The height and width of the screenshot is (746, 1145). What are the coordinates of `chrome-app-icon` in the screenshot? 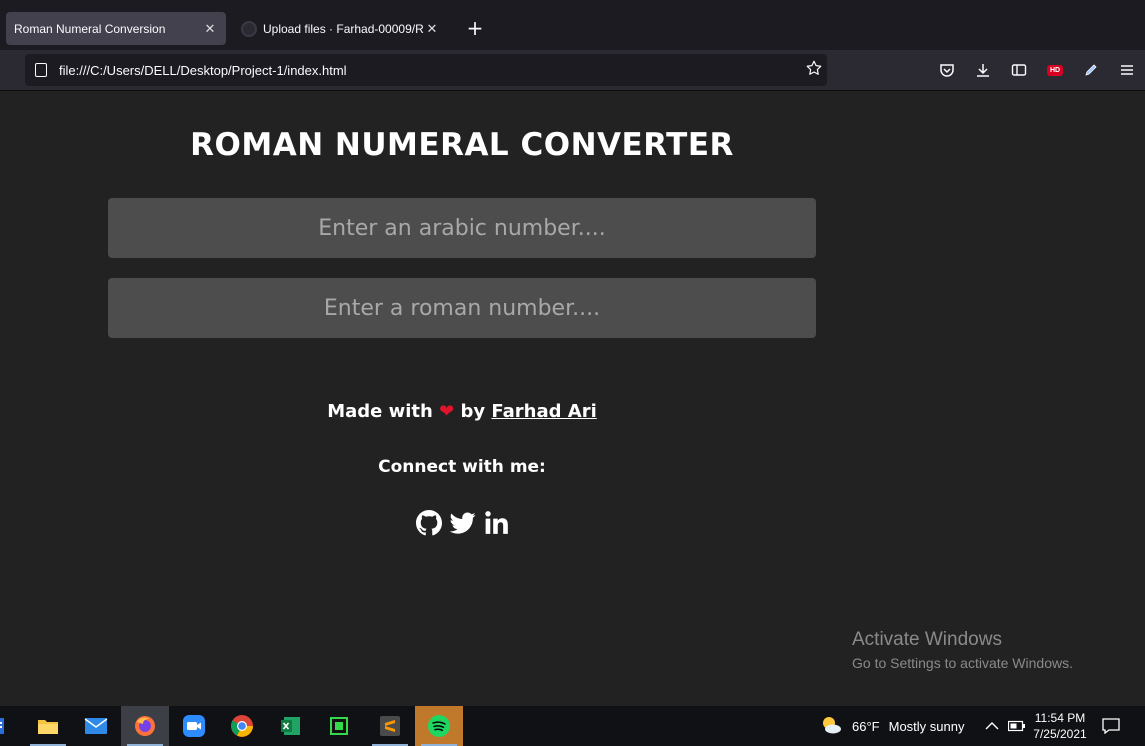 It's located at (242, 726).